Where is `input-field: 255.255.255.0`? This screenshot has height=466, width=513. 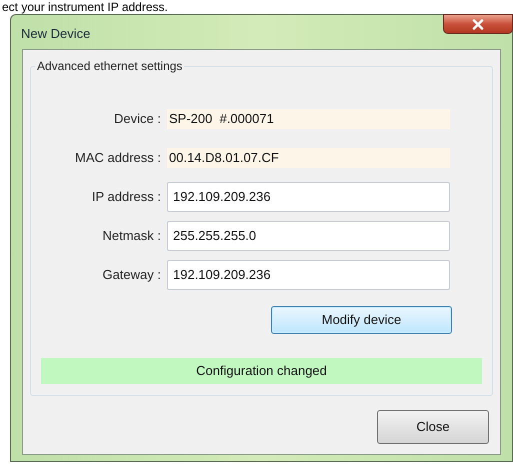
input-field: 255.255.255.0 is located at coordinates (308, 235).